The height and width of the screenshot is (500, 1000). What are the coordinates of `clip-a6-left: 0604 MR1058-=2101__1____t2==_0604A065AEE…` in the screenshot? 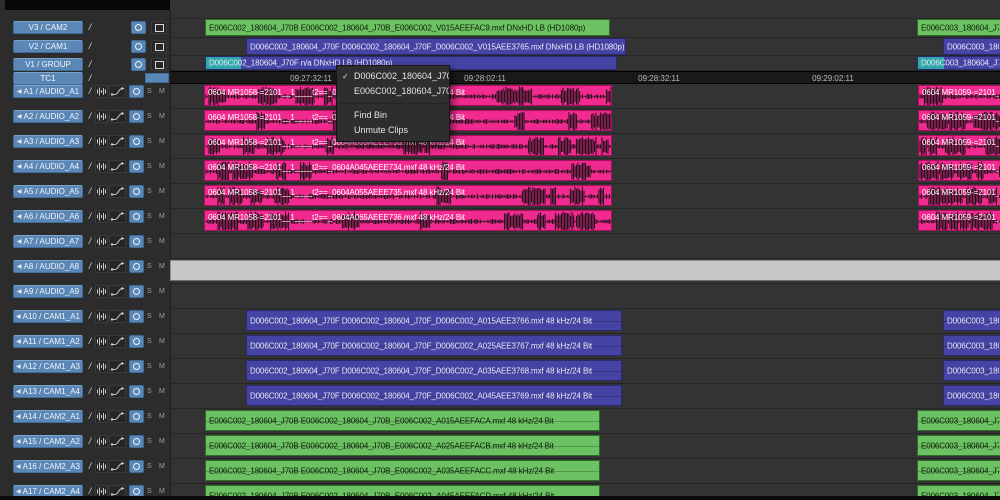 It's located at (408, 220).